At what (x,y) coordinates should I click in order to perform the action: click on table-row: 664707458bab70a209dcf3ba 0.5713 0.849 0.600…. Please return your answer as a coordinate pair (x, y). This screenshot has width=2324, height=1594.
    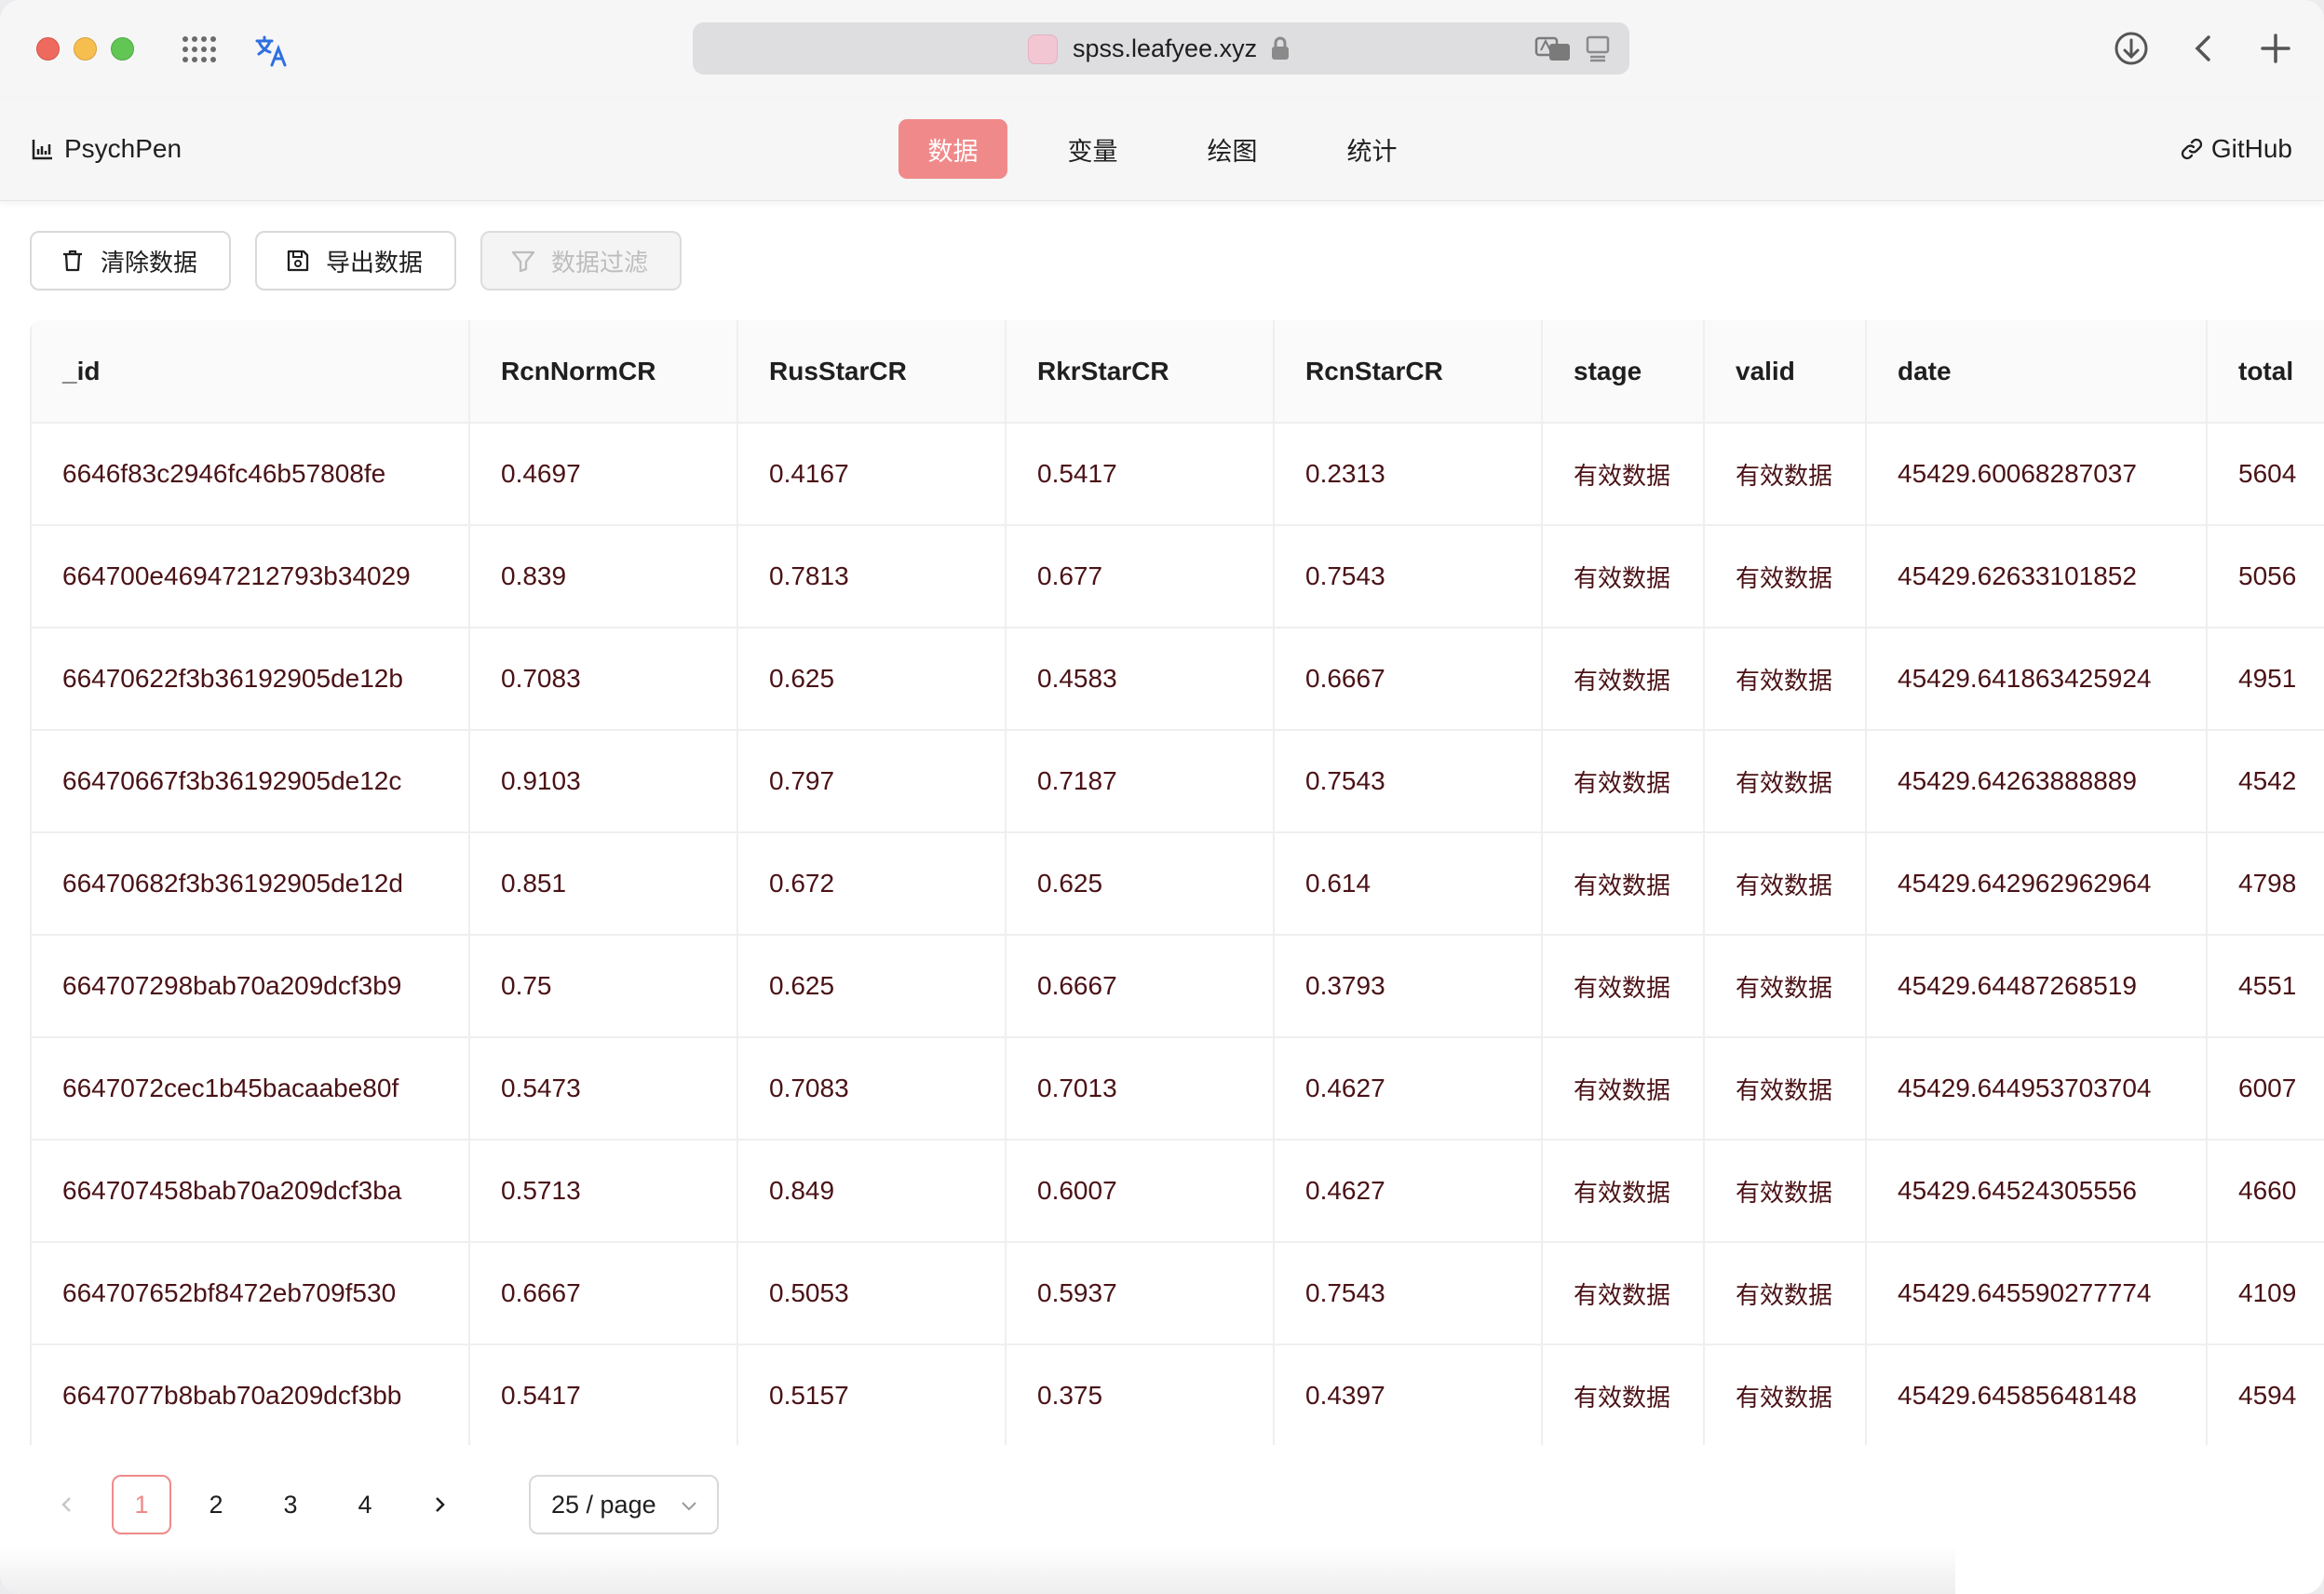
    Looking at the image, I should click on (1177, 1191).